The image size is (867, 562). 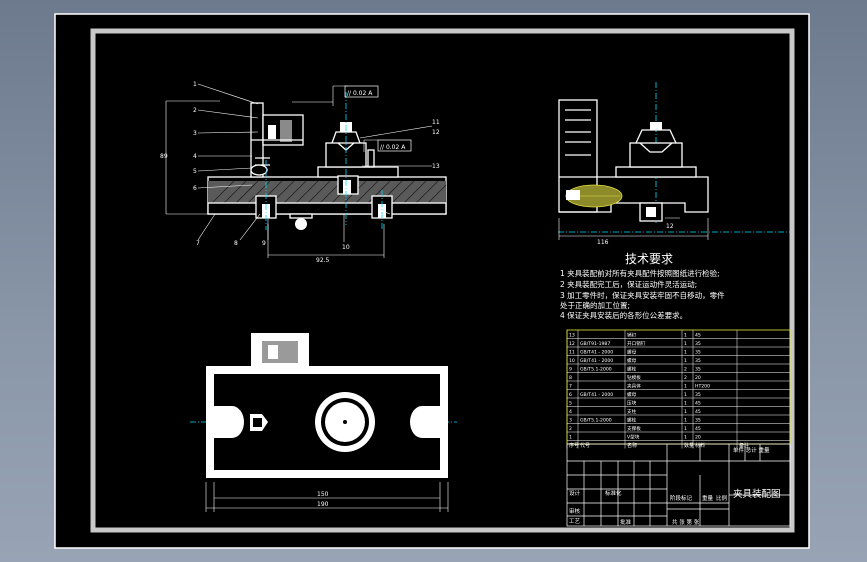 What do you see at coordinates (346, 247) in the screenshot?
I see `svg-text: 10` at bounding box center [346, 247].